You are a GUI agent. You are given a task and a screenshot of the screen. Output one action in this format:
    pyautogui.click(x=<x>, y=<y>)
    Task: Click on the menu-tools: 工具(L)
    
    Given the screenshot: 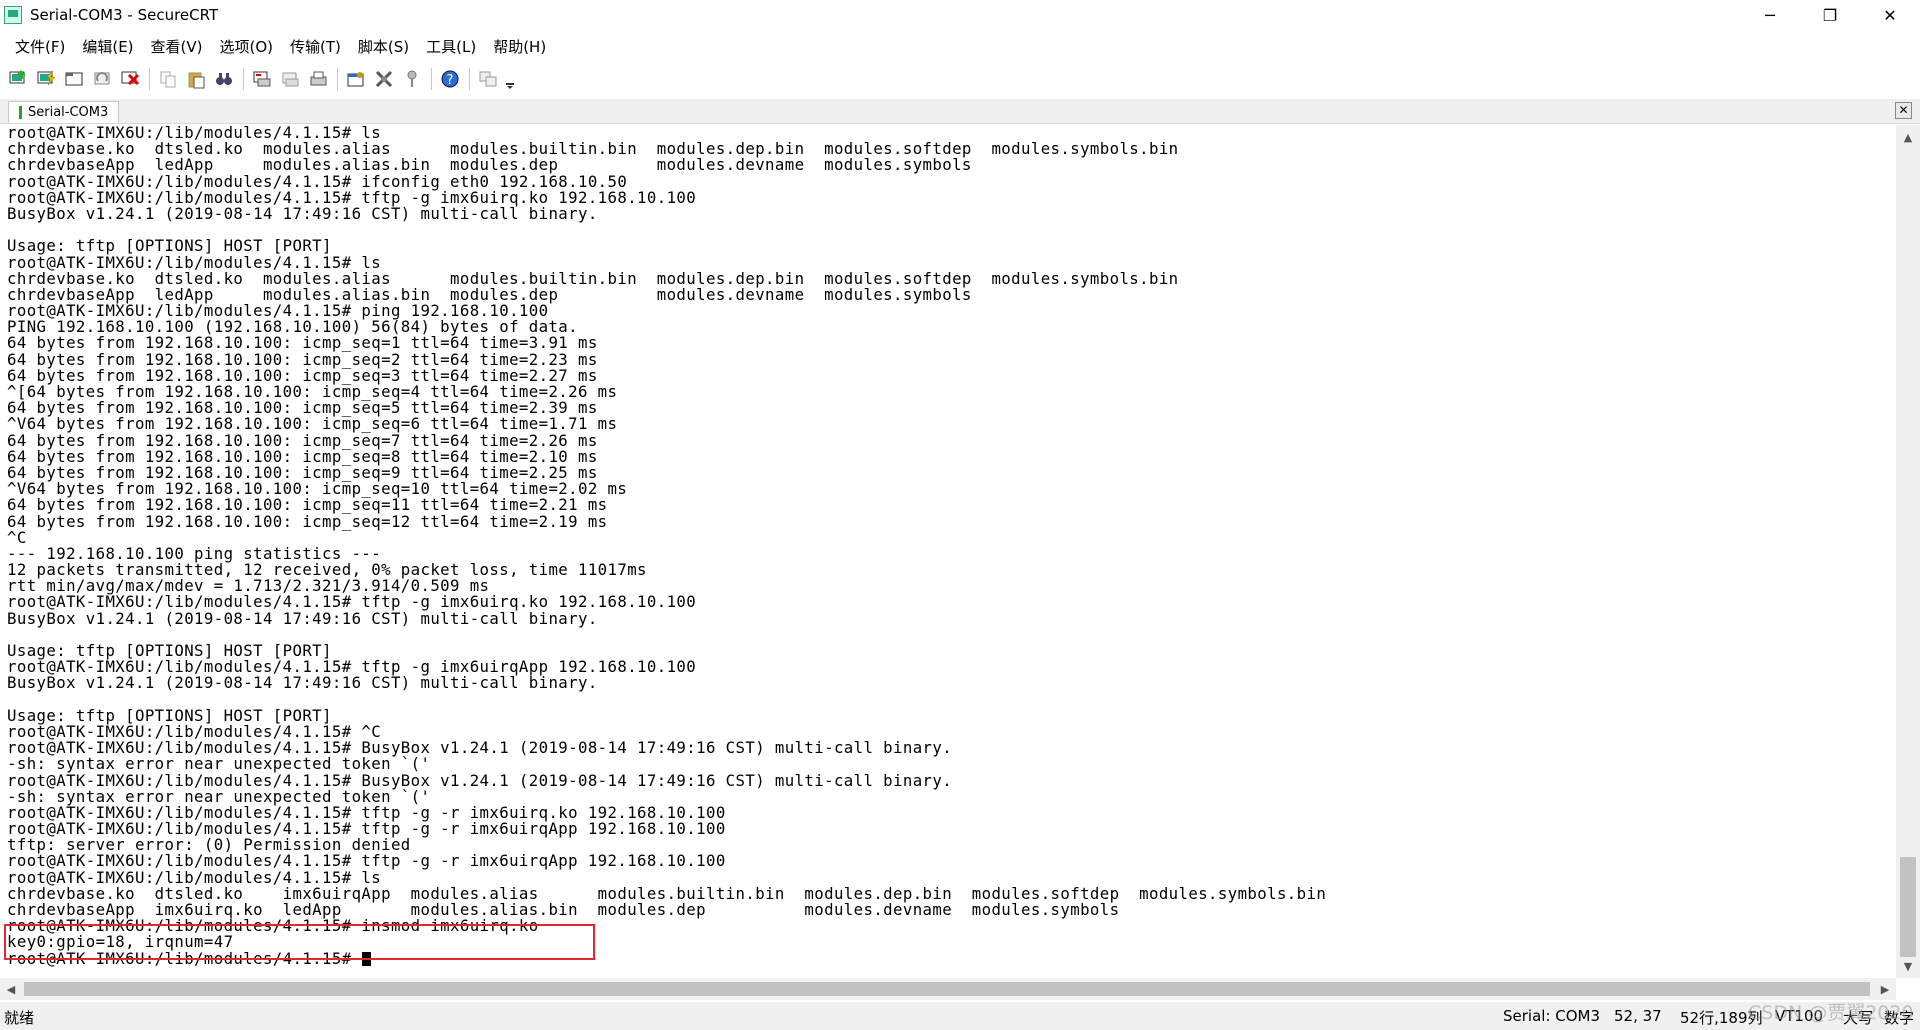 What is the action you would take?
    pyautogui.click(x=451, y=46)
    